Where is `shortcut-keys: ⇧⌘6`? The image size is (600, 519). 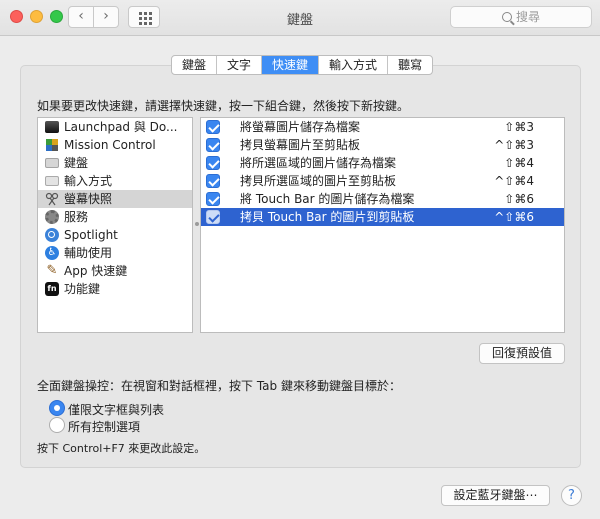 shortcut-keys: ⇧⌘6 is located at coordinates (519, 199).